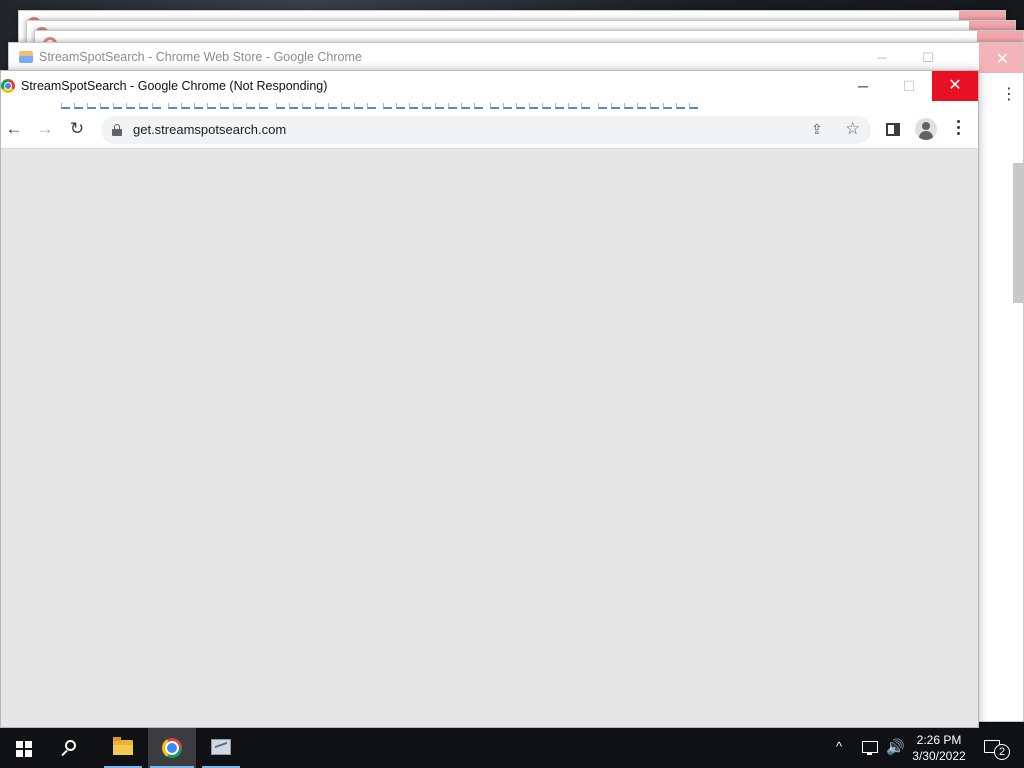  I want to click on action-center-button: 2, so click(1001, 748).